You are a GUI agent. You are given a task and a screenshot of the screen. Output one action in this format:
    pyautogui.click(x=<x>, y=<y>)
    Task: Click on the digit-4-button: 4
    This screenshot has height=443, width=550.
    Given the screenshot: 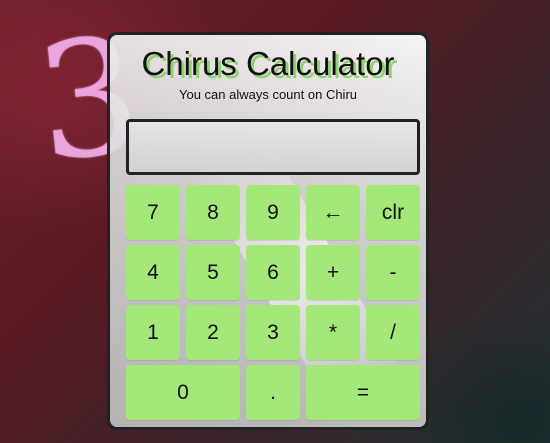 What is the action you would take?
    pyautogui.click(x=153, y=272)
    